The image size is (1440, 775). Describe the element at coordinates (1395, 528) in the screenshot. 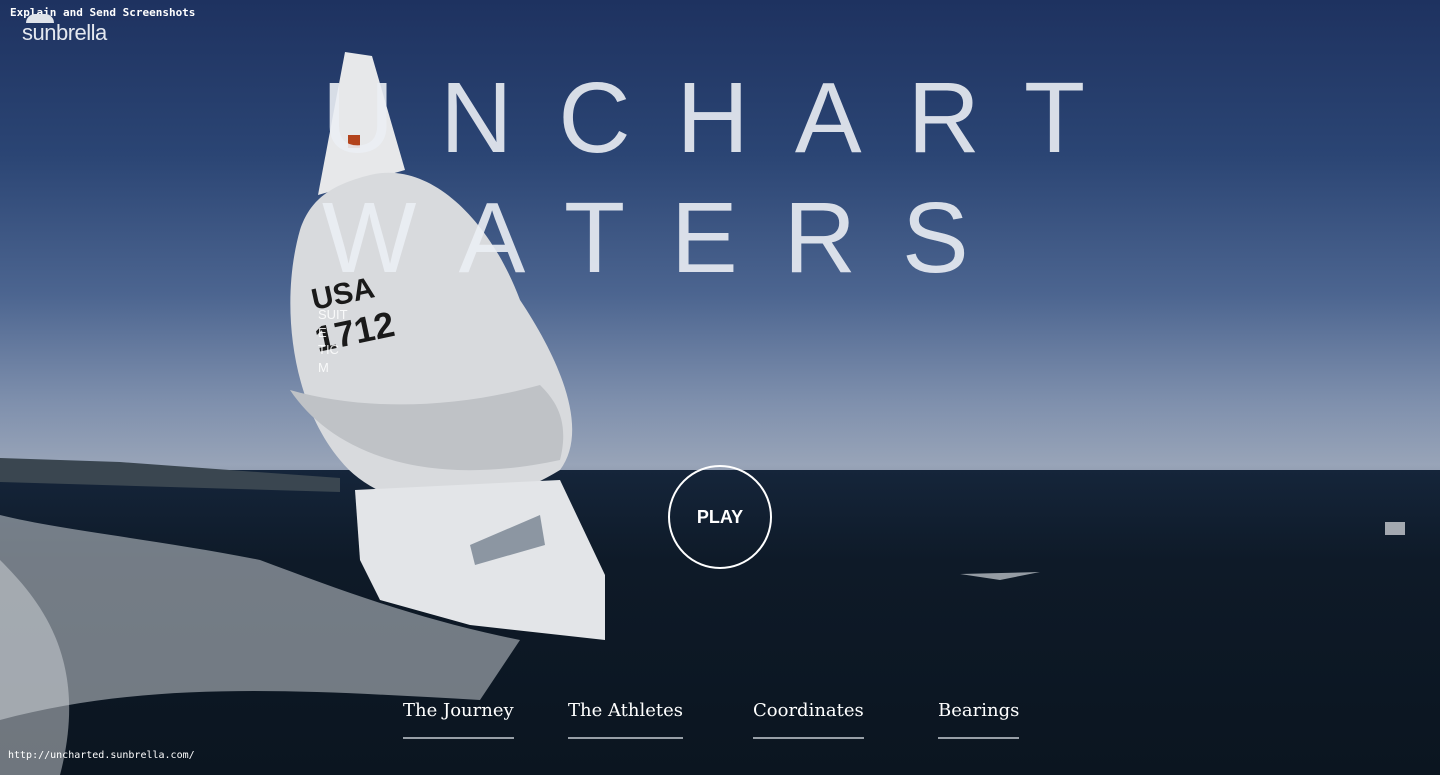

I see `distant-boat` at that location.